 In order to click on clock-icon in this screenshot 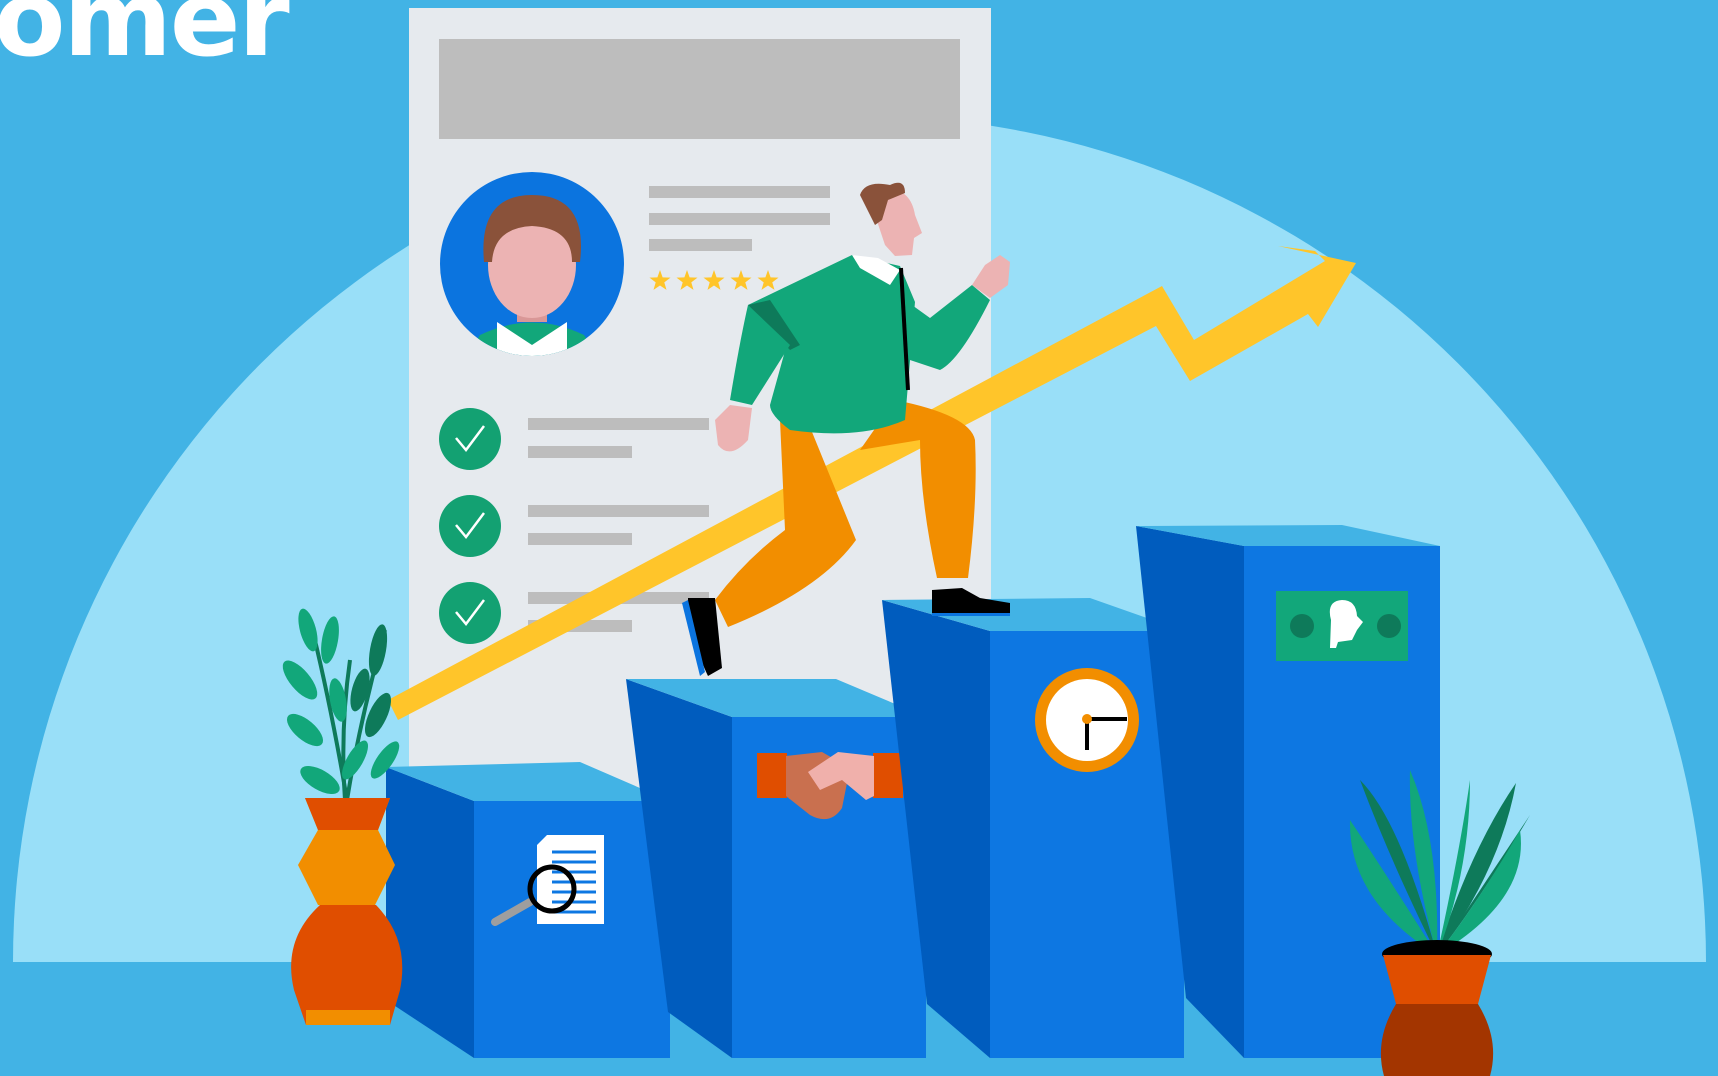, I will do `click(1087, 720)`.